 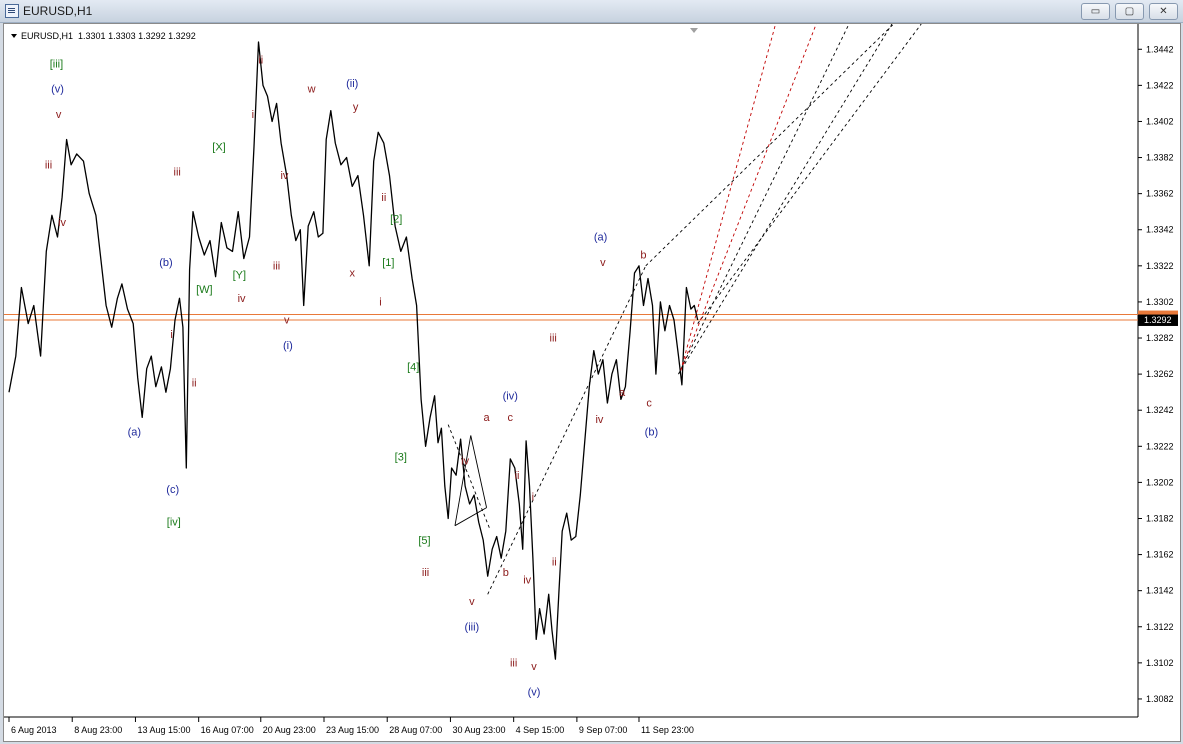 What do you see at coordinates (1160, 518) in the screenshot?
I see `y-tick-label: 1.3182` at bounding box center [1160, 518].